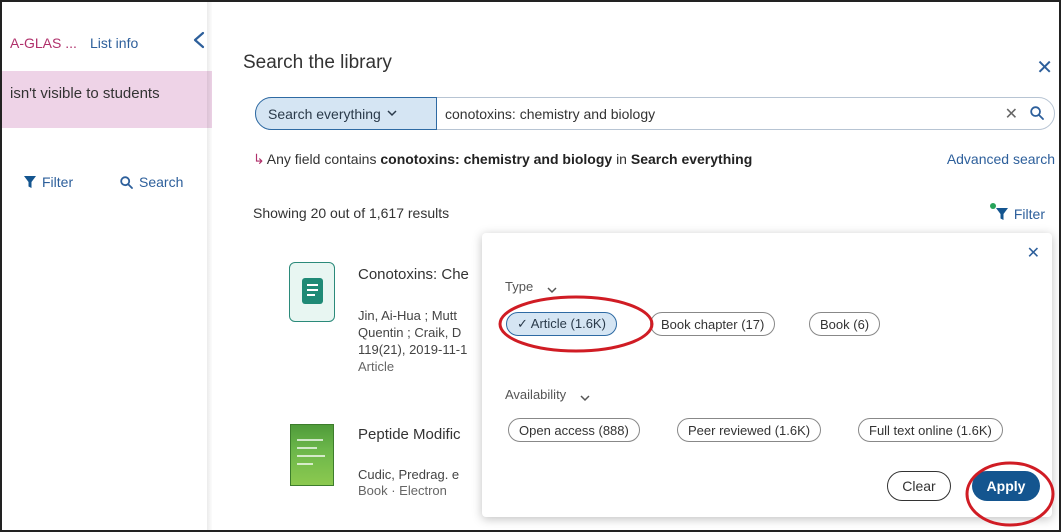  I want to click on filter-label: Filter, so click(1029, 214).